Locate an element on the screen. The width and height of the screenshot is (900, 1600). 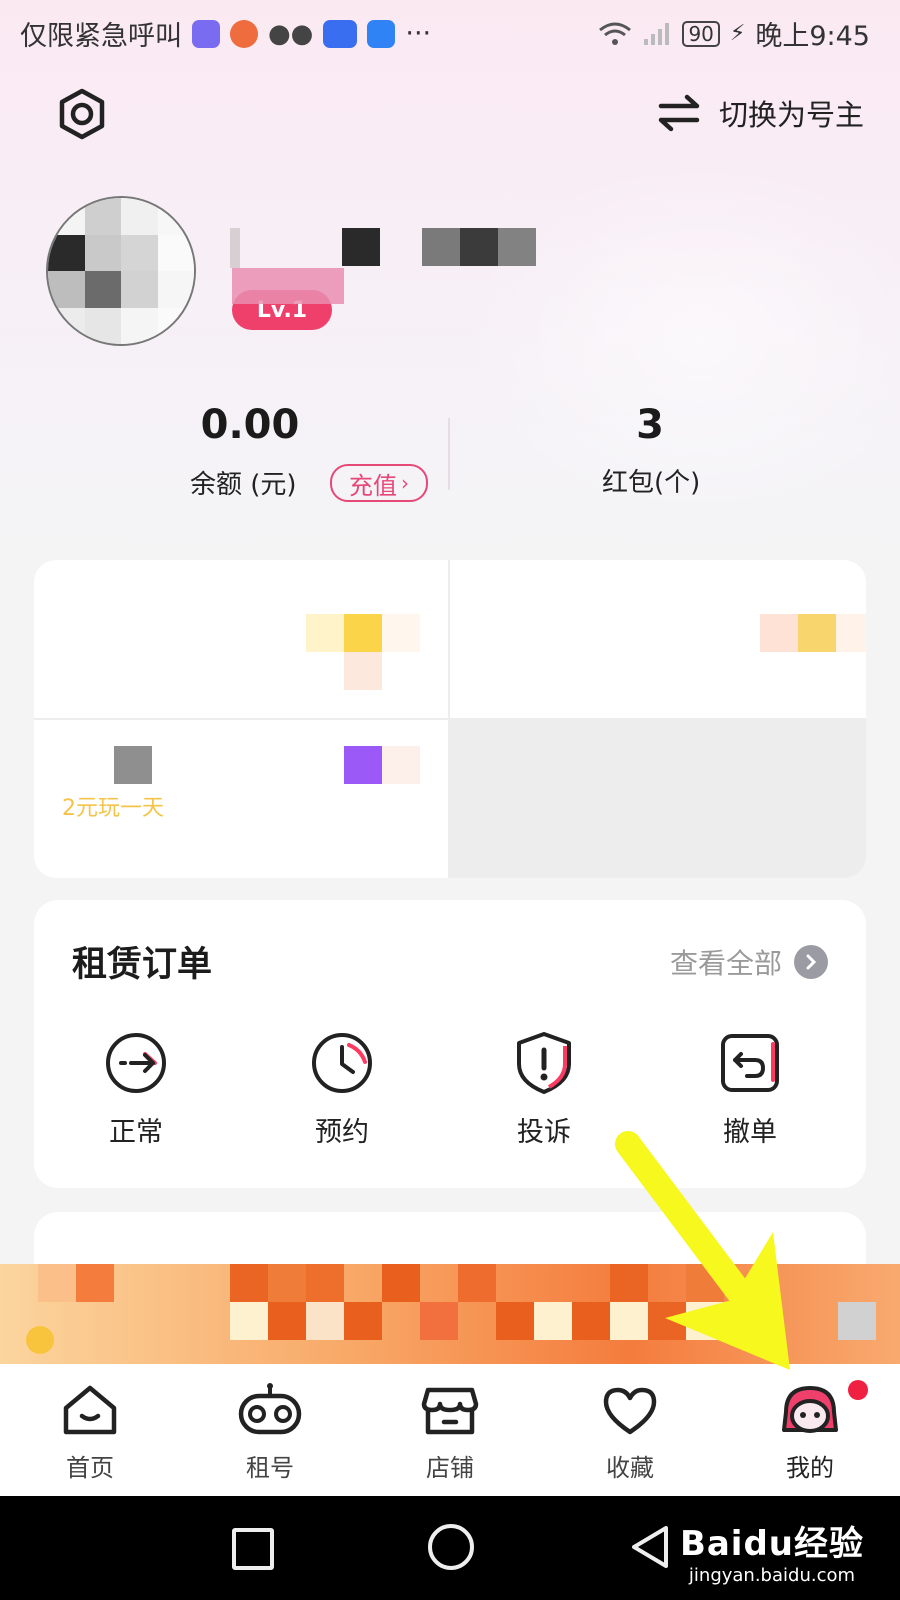
battery-indicator: 90 is located at coordinates (701, 33).